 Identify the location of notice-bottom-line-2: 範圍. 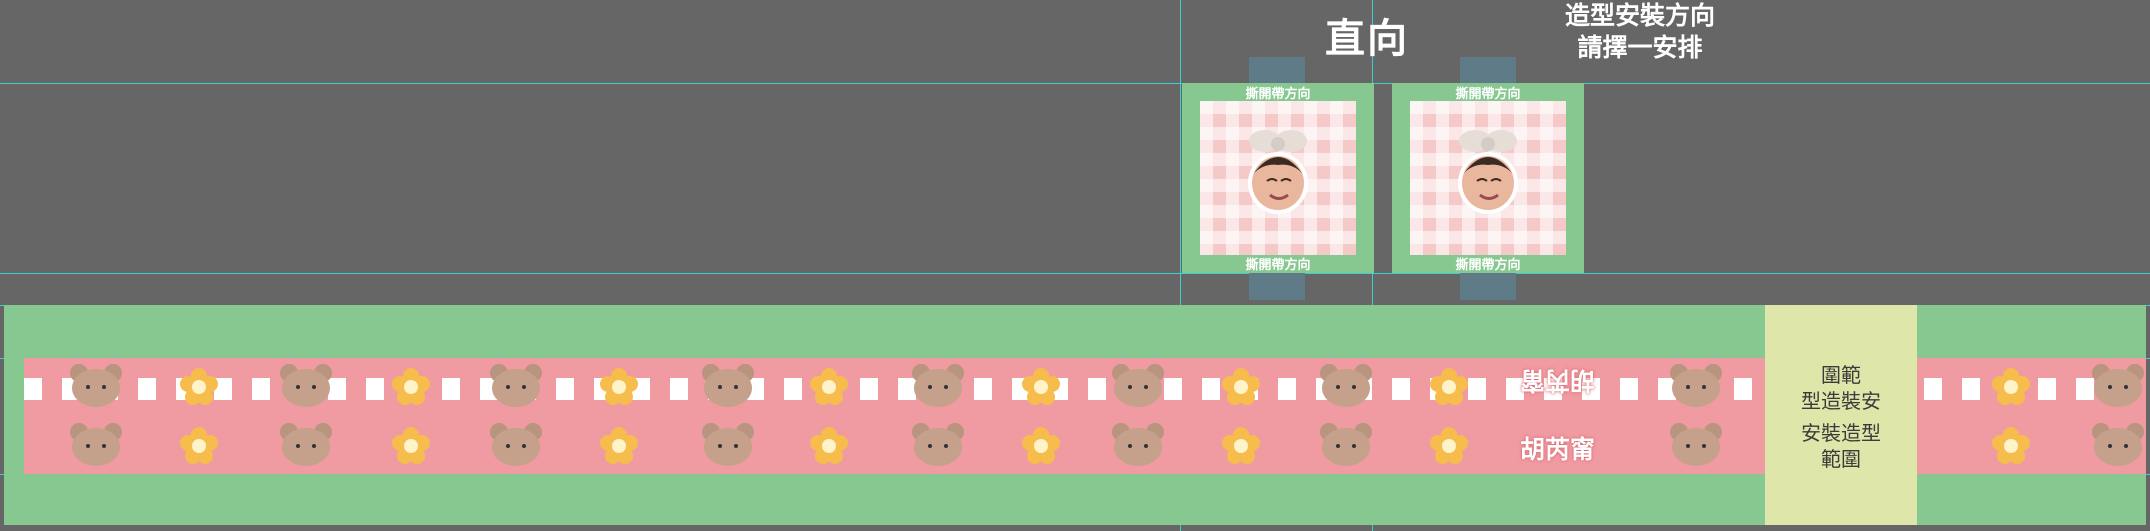
(1841, 459).